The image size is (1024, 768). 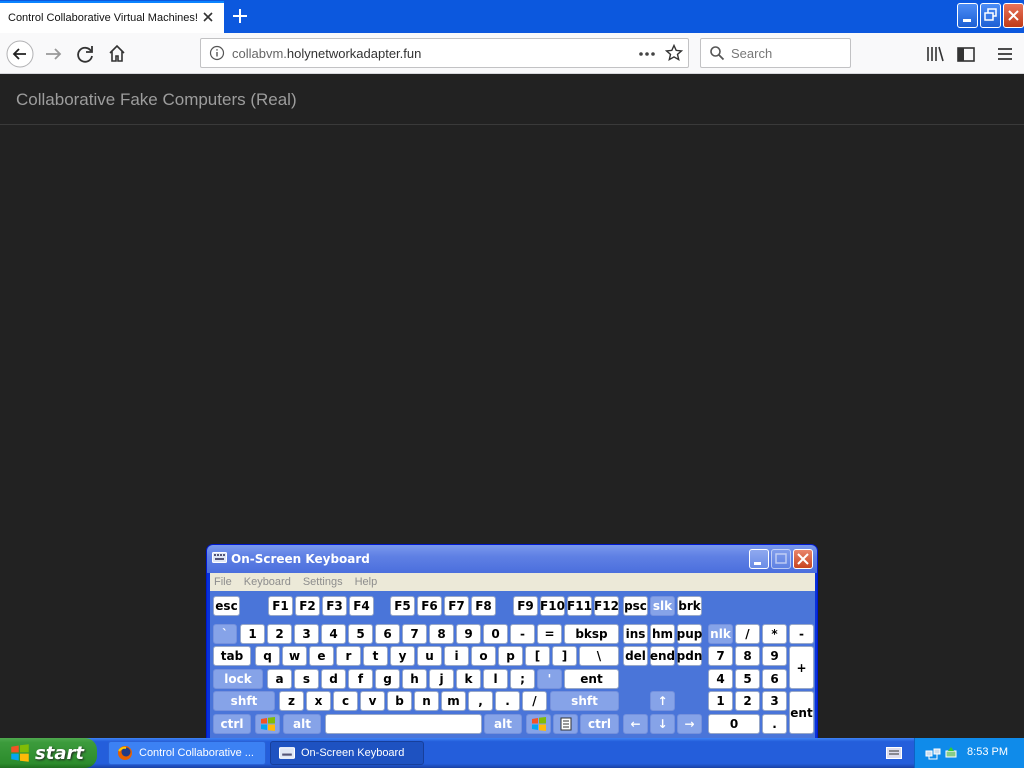 What do you see at coordinates (990, 15) in the screenshot?
I see `restore-button` at bounding box center [990, 15].